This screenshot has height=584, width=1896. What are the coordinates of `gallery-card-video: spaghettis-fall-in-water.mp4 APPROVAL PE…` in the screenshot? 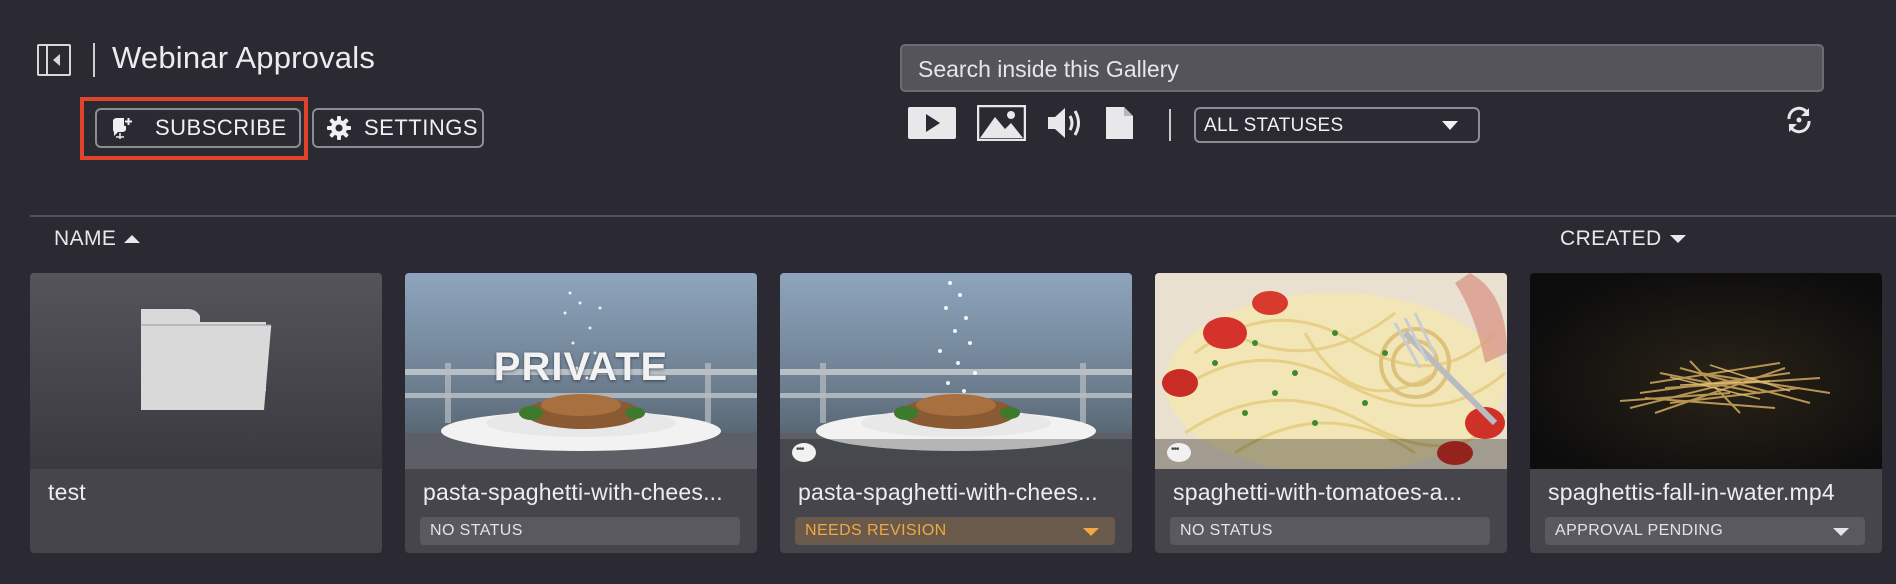 It's located at (1706, 413).